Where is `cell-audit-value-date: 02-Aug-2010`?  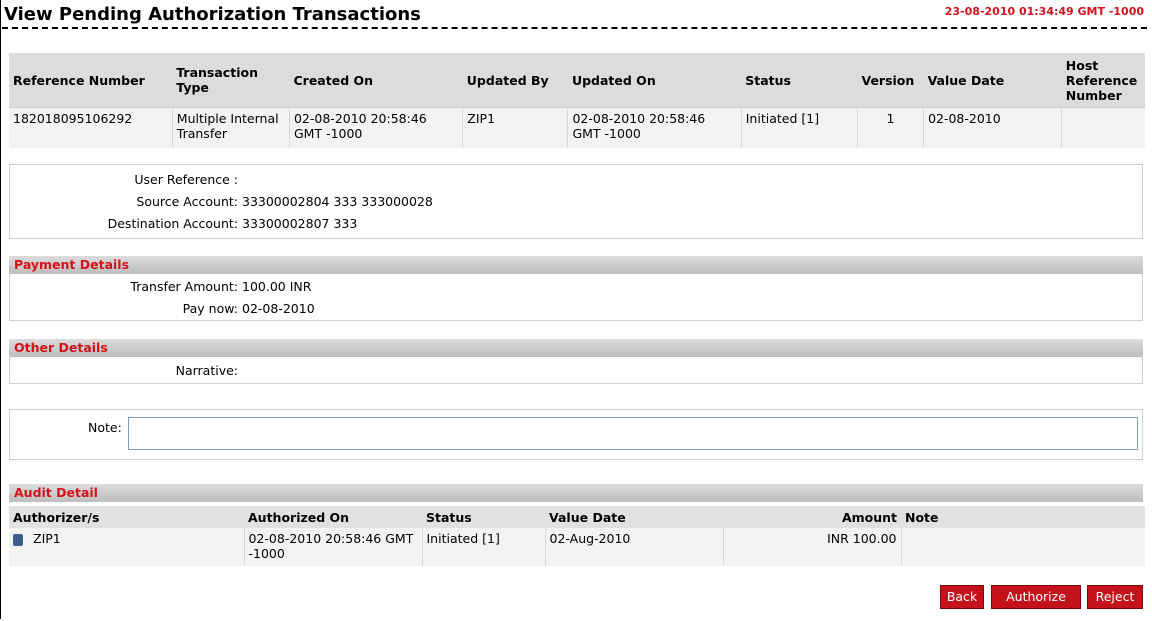
cell-audit-value-date: 02-Aug-2010 is located at coordinates (634, 547).